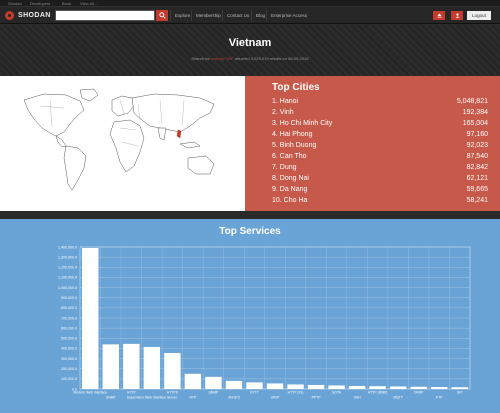 This screenshot has height=413, width=500. Describe the element at coordinates (477, 145) in the screenshot. I see `city-count: 92,023` at that location.